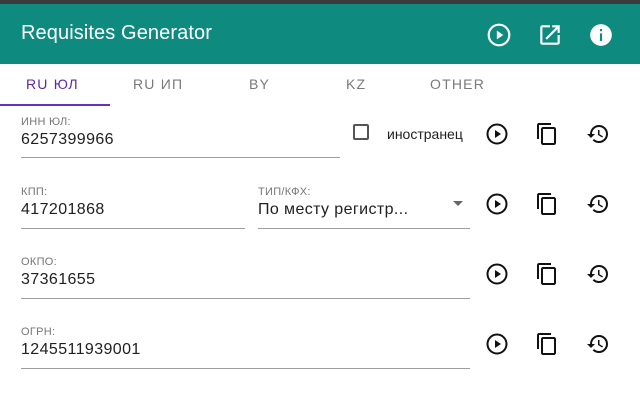  Describe the element at coordinates (547, 274) in the screenshot. I see `okpo-copy-icon` at that location.